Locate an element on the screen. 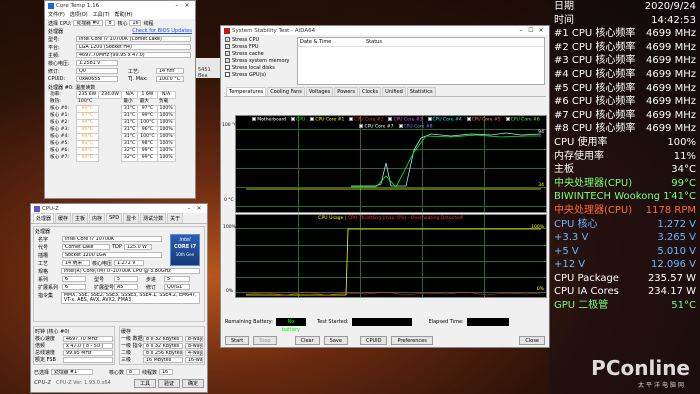 Image resolution: width=700 pixels, height=394 pixels. menu-tools: 工具(T) is located at coordinates (101, 14).